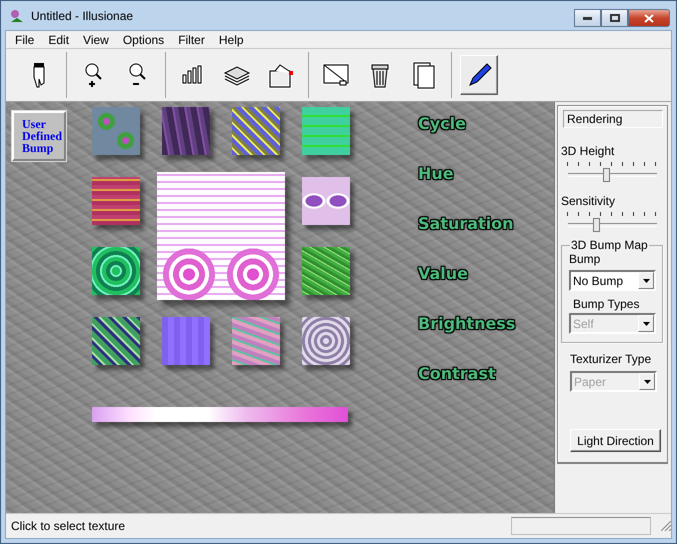 The image size is (677, 544). Describe the element at coordinates (68, 526) in the screenshot. I see `status-text: Click to select texture` at that location.